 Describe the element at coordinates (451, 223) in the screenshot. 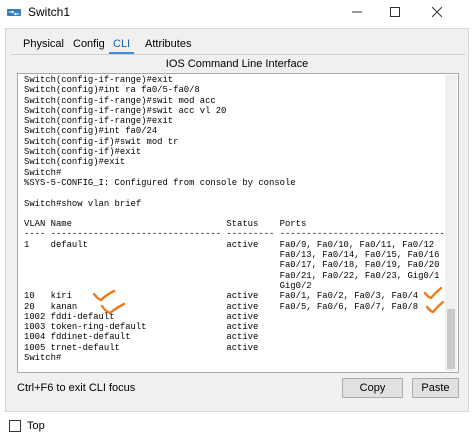

I see `terminal-scrollbar` at that location.